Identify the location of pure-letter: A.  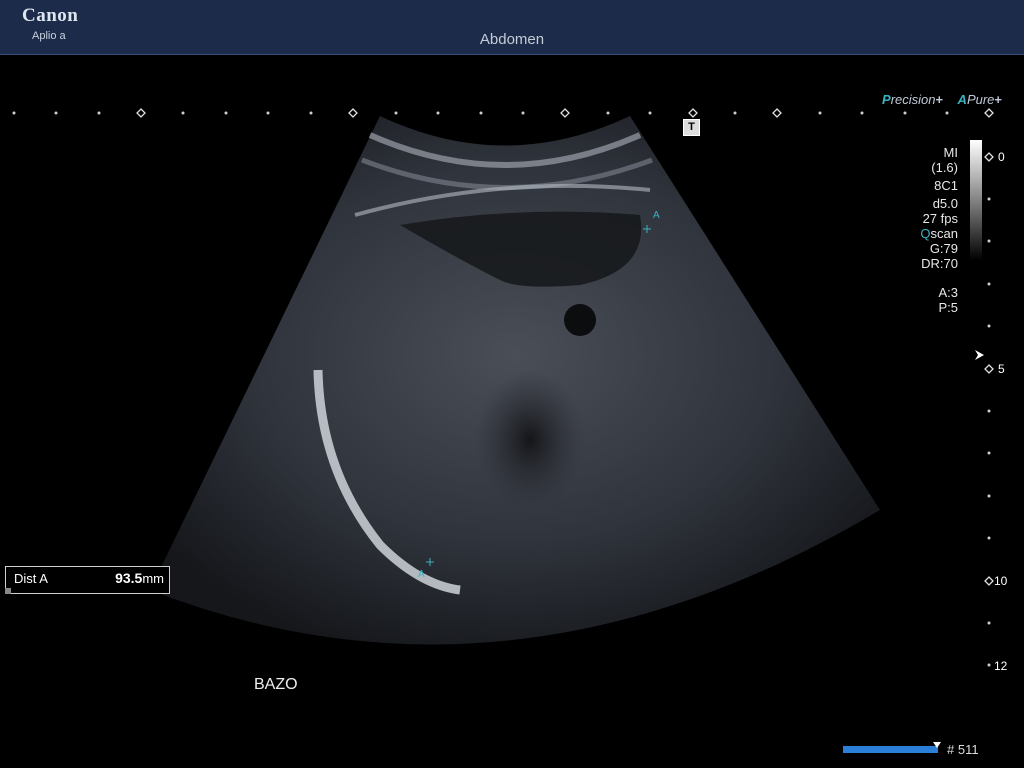
(962, 99).